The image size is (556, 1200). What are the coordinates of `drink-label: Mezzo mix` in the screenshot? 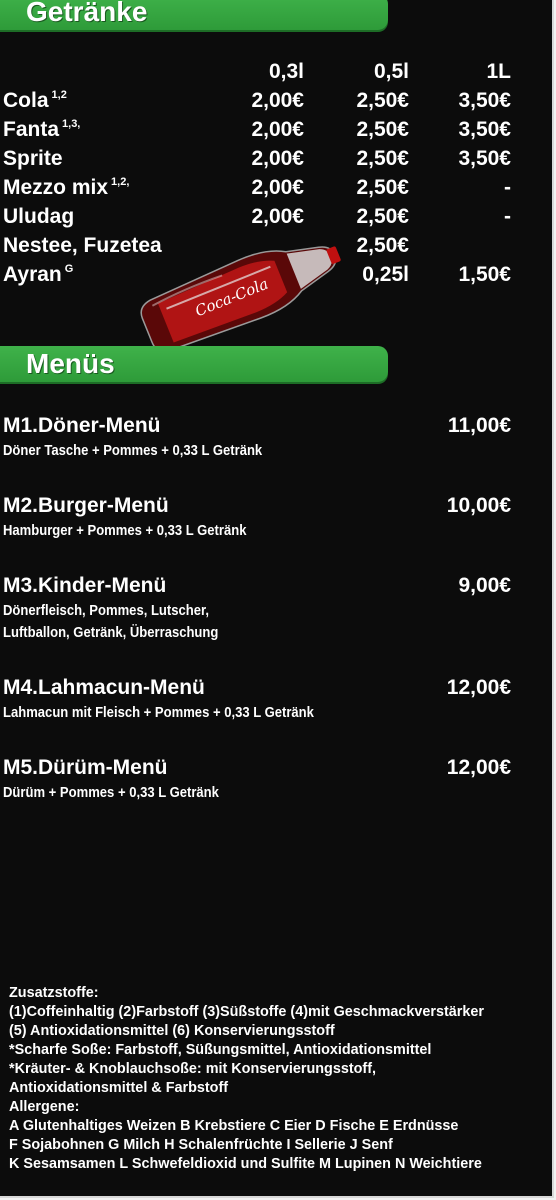 It's located at (56, 187).